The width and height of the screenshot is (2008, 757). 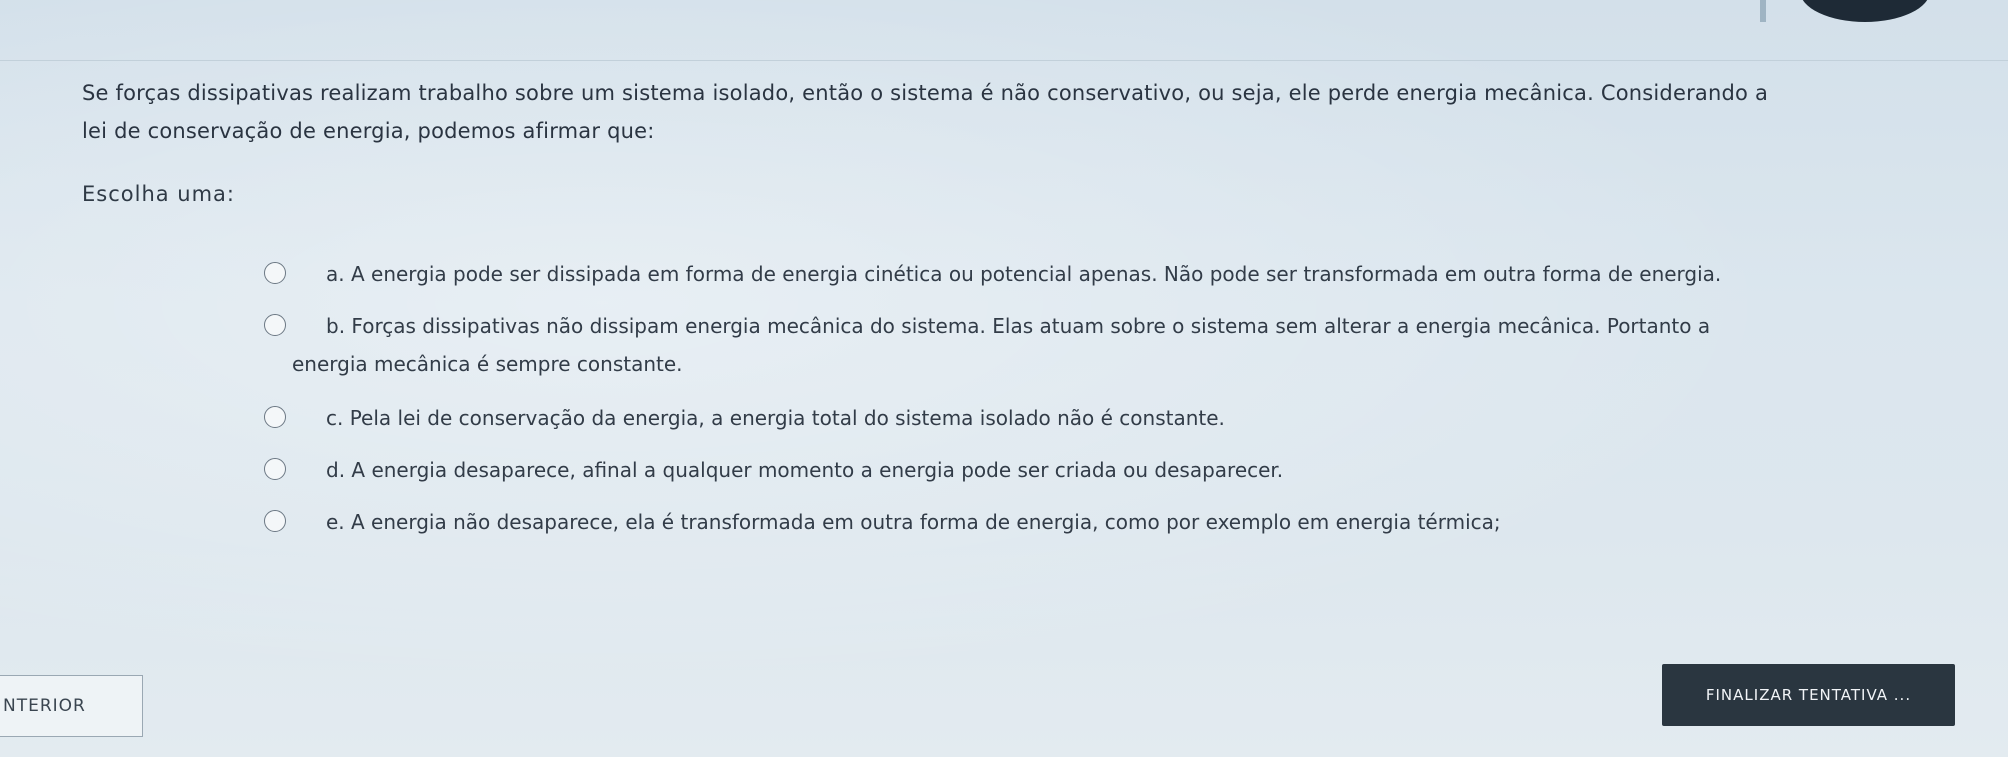 I want to click on radio-option-b, so click(x=275, y=325).